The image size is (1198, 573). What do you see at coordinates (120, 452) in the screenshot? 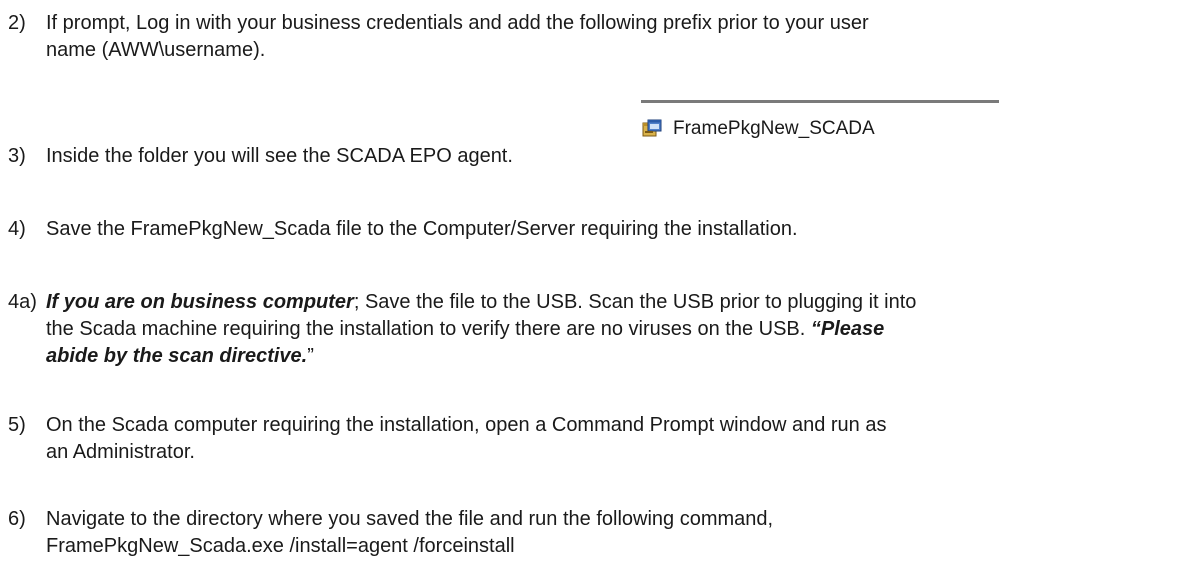
I see `step-line: an Administrator.` at bounding box center [120, 452].